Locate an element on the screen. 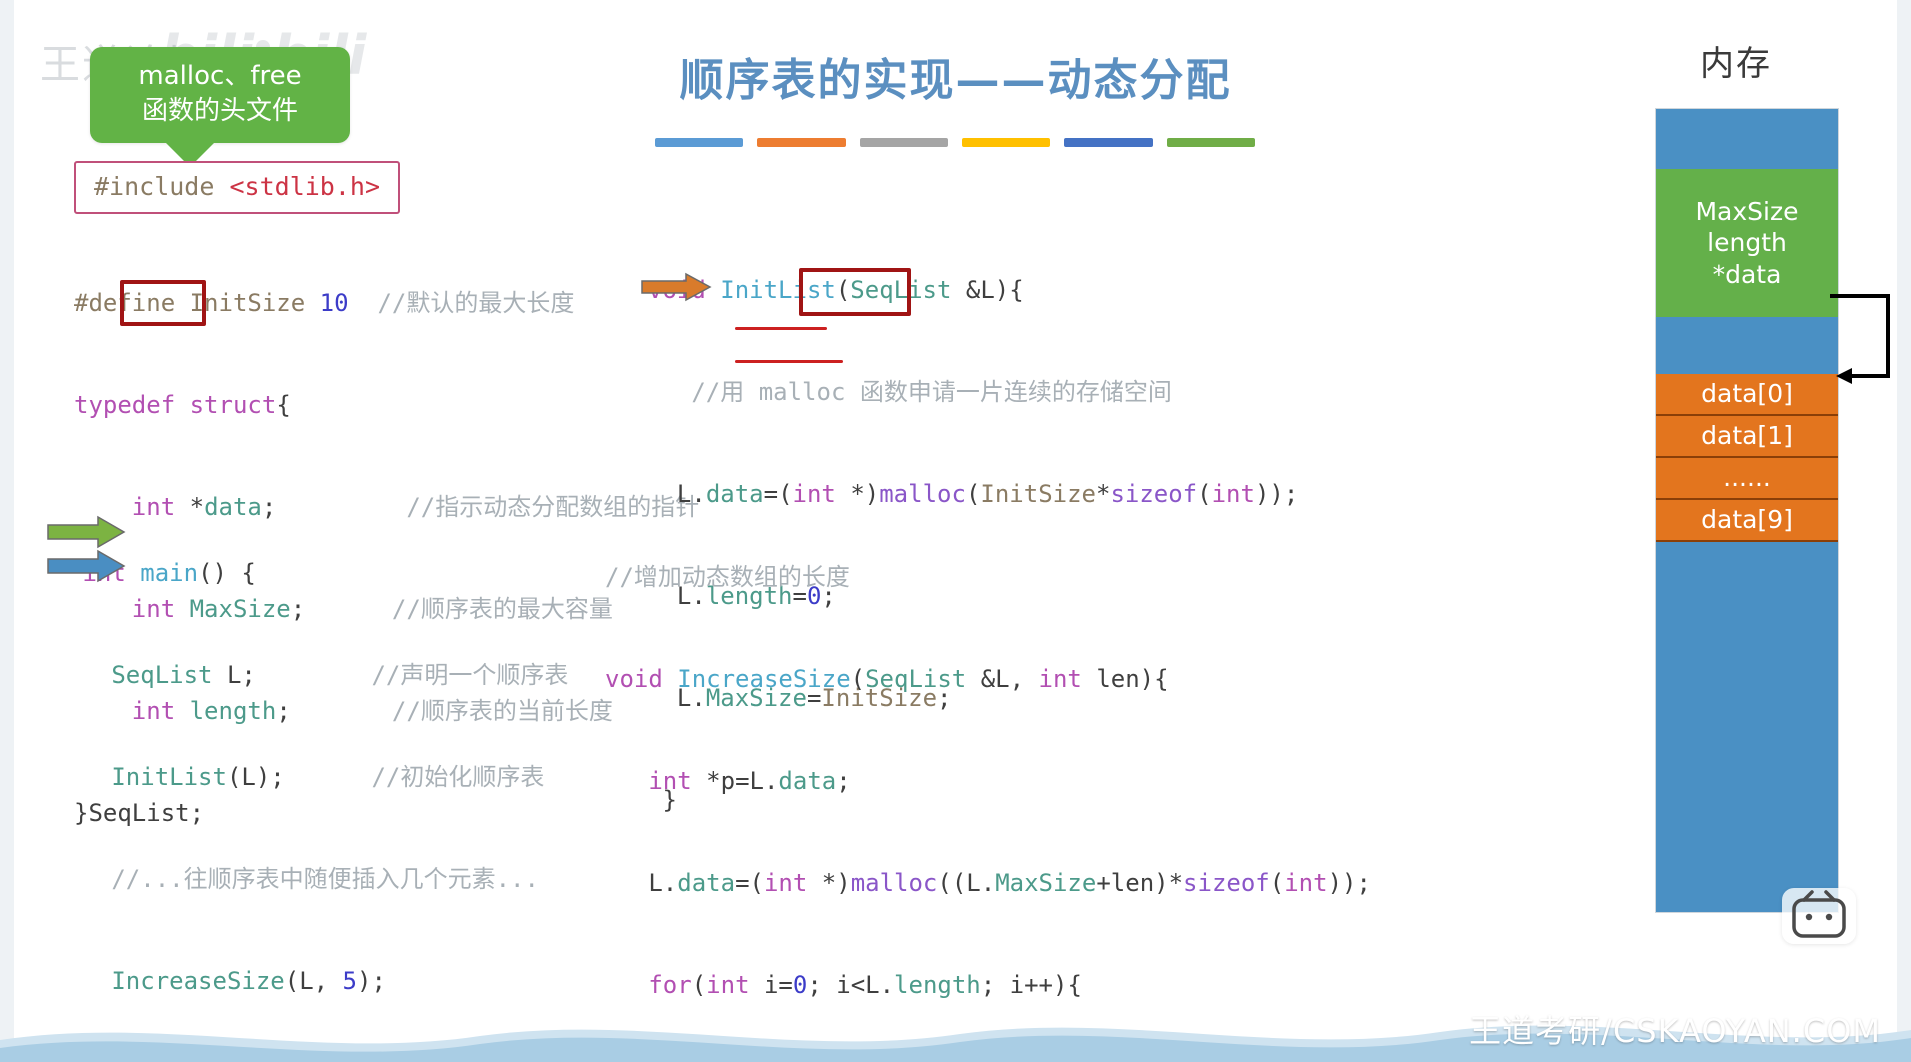 This screenshot has width=1911, height=1062. redline-length is located at coordinates (781, 328).